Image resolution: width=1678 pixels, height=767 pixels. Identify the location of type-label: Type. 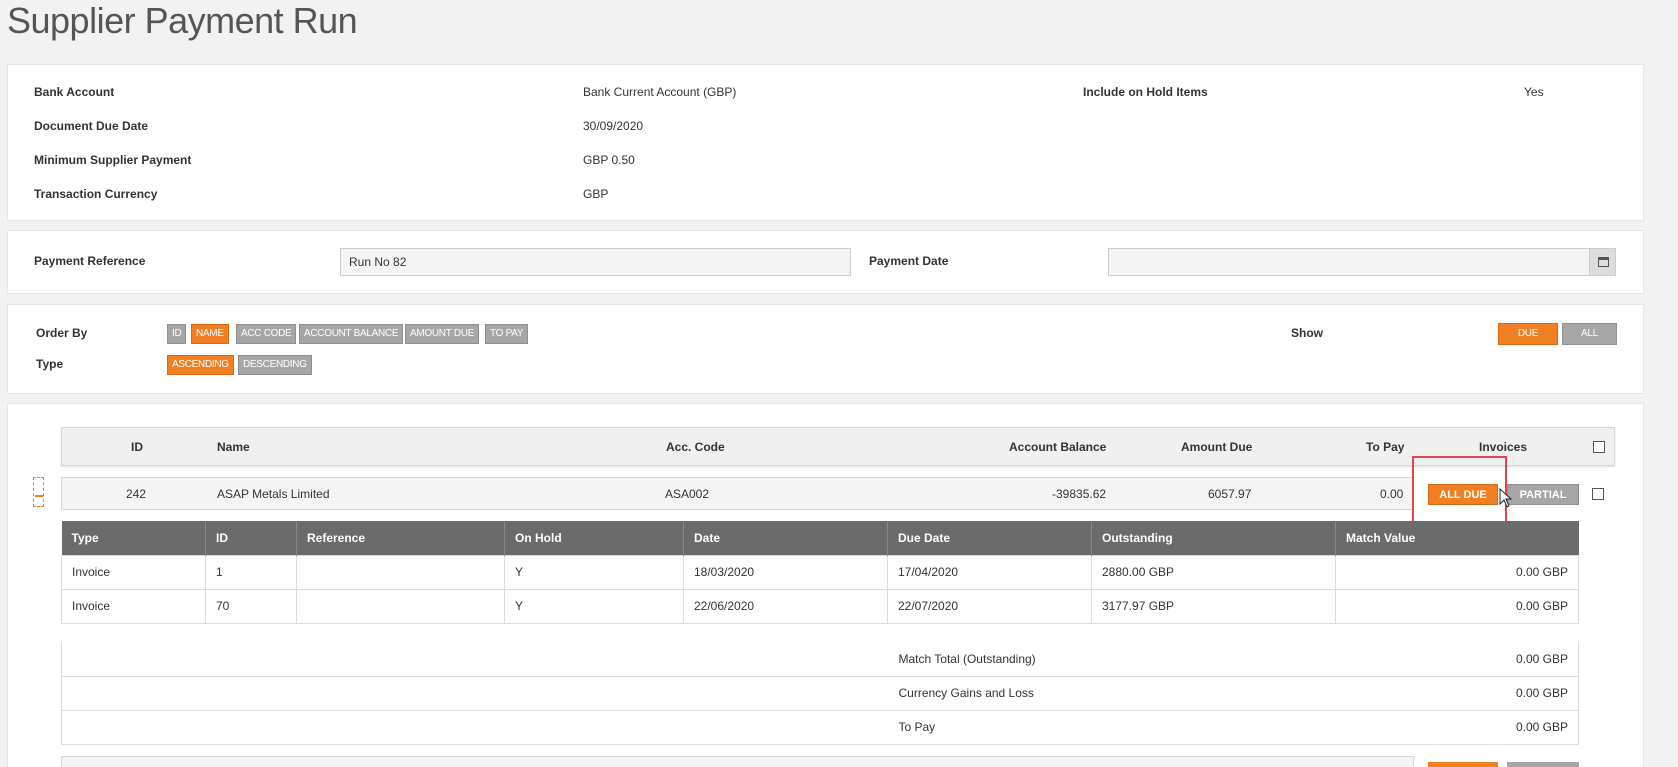
(50, 364).